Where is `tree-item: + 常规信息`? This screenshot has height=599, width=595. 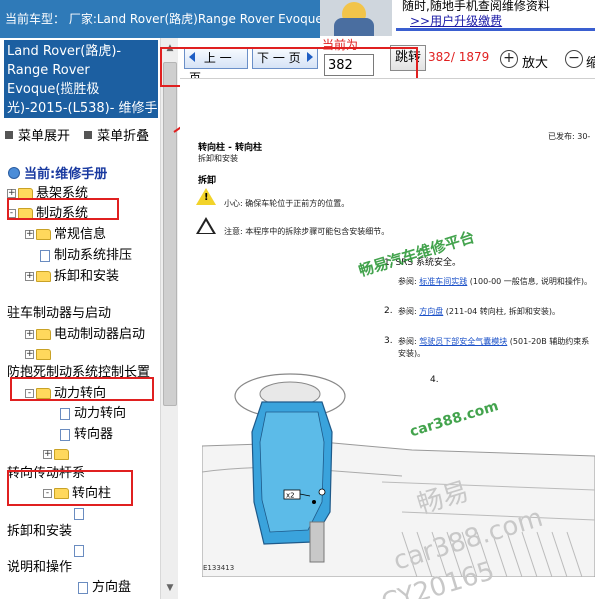
tree-item: + 常规信息 is located at coordinates (65, 235).